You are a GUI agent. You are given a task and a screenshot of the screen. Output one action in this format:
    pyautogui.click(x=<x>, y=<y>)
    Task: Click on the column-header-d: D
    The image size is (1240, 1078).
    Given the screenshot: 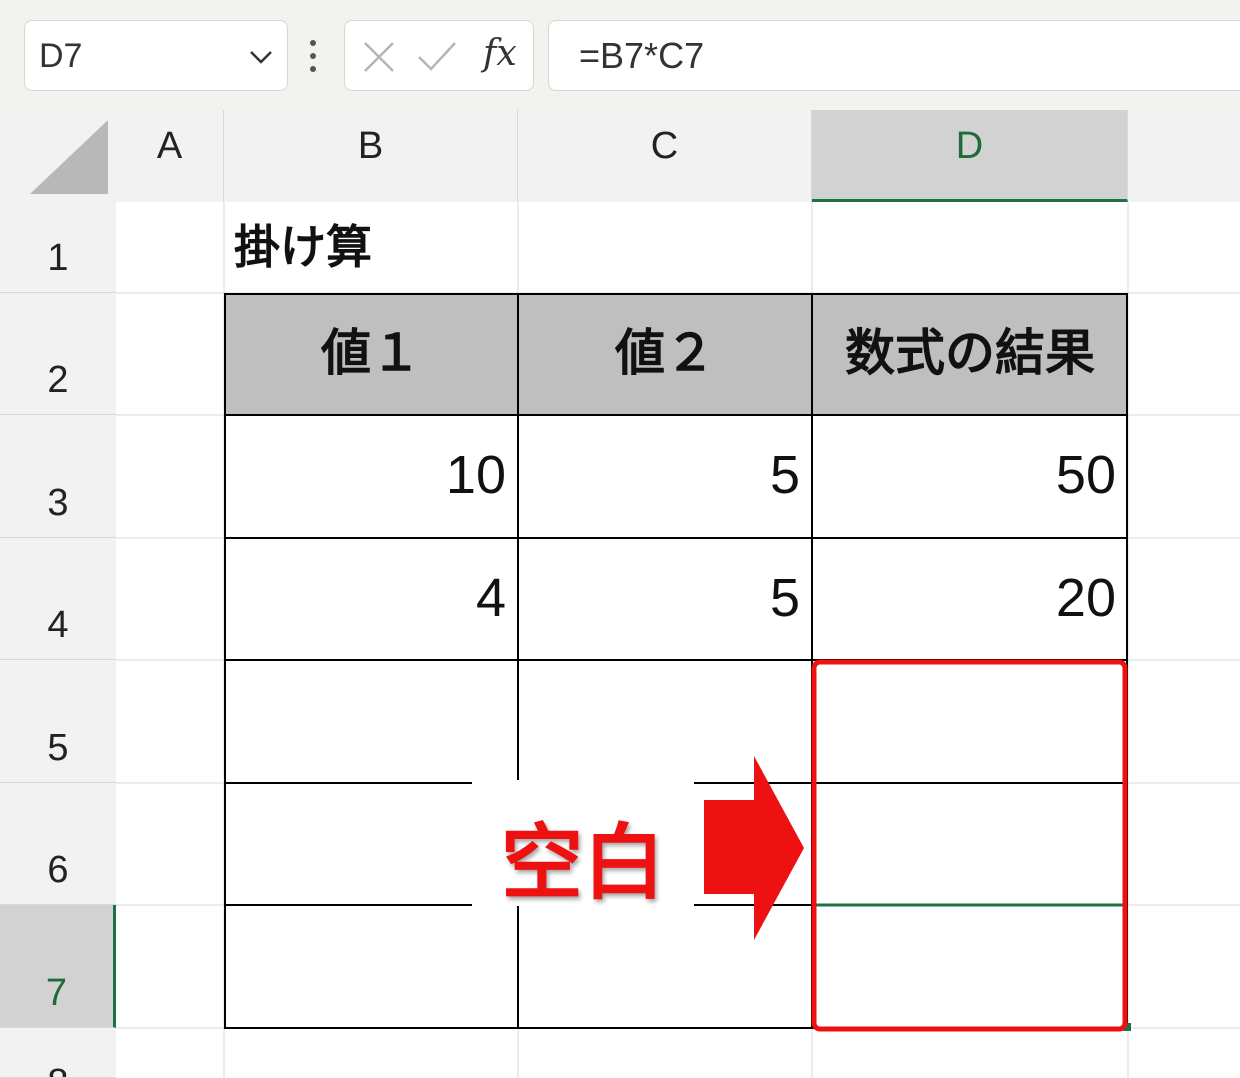 What is the action you would take?
    pyautogui.click(x=970, y=156)
    